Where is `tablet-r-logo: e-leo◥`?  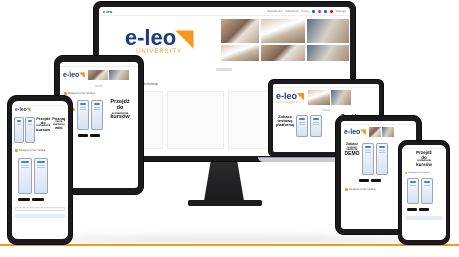
tablet-r-logo: e-leo◥ is located at coordinates (355, 132).